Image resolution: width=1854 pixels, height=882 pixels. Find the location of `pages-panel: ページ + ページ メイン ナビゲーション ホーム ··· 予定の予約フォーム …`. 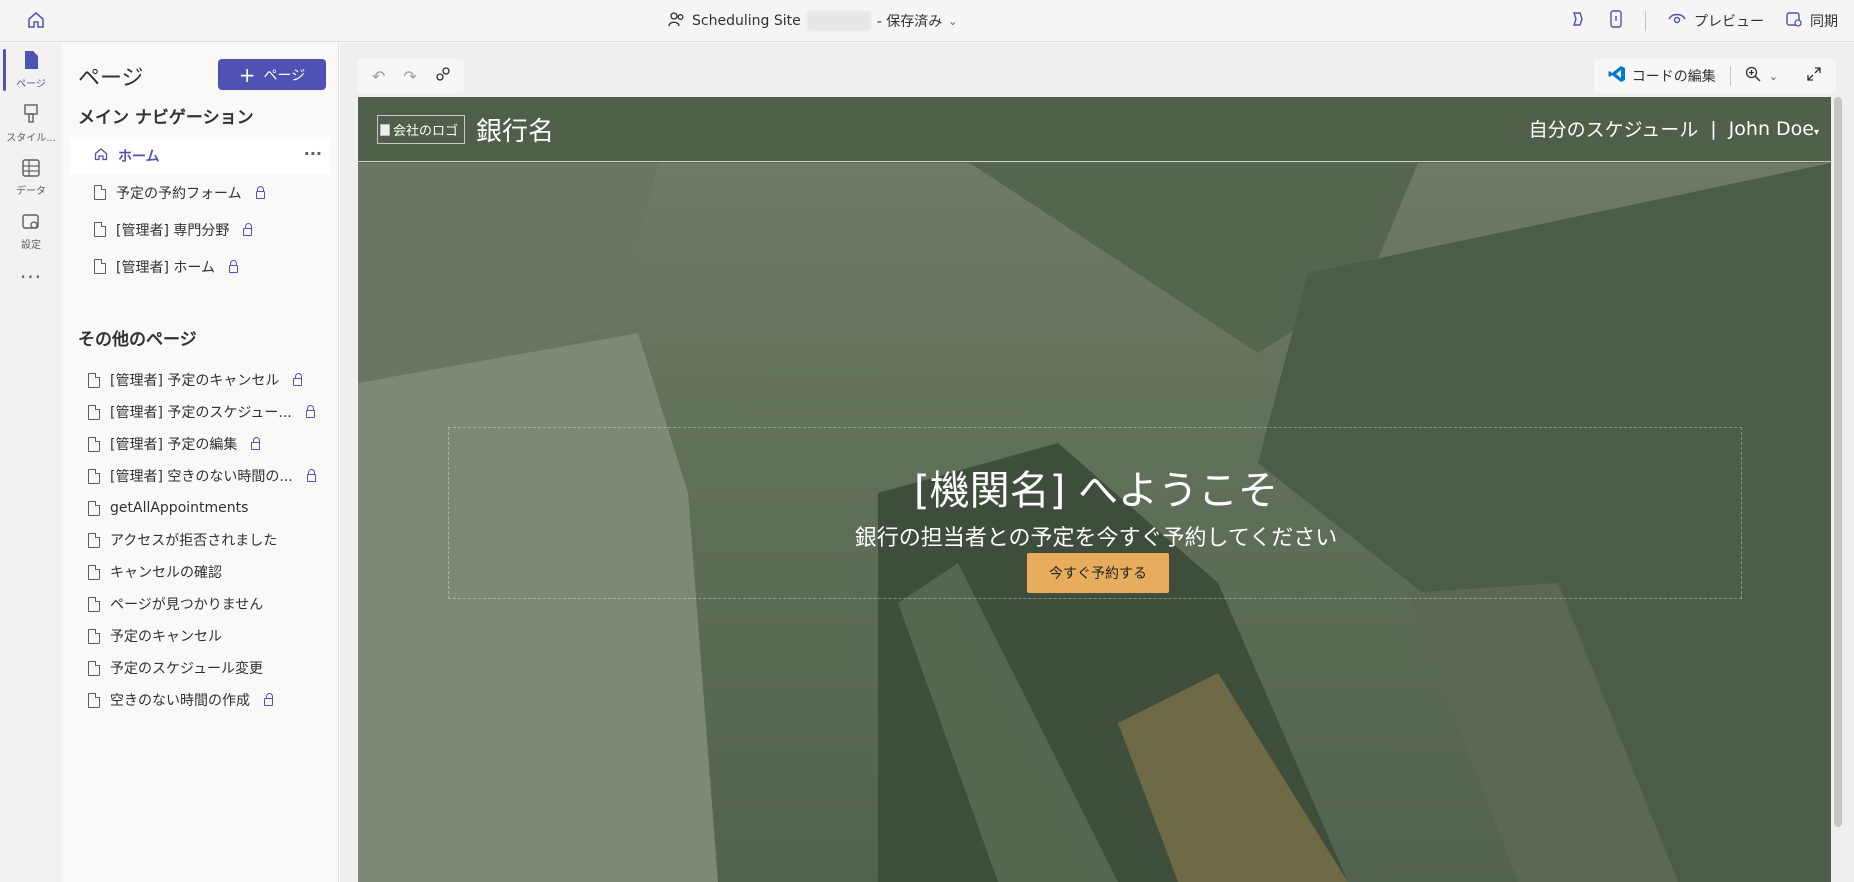

pages-panel: ページ + ページ メイン ナビゲーション ホーム ··· 予定の予約フォーム … is located at coordinates (200, 462).